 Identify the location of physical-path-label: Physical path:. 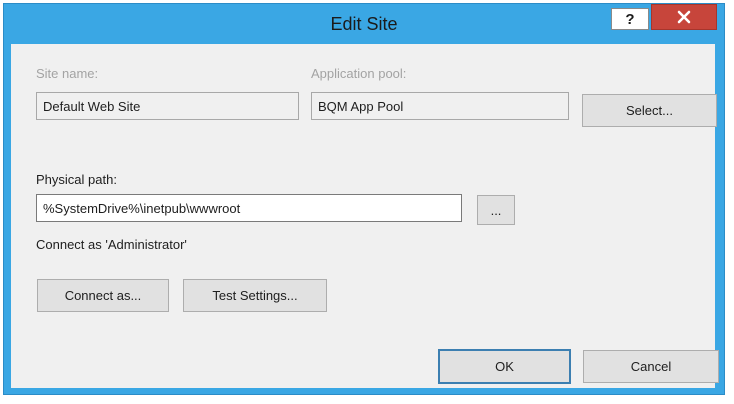
(76, 179).